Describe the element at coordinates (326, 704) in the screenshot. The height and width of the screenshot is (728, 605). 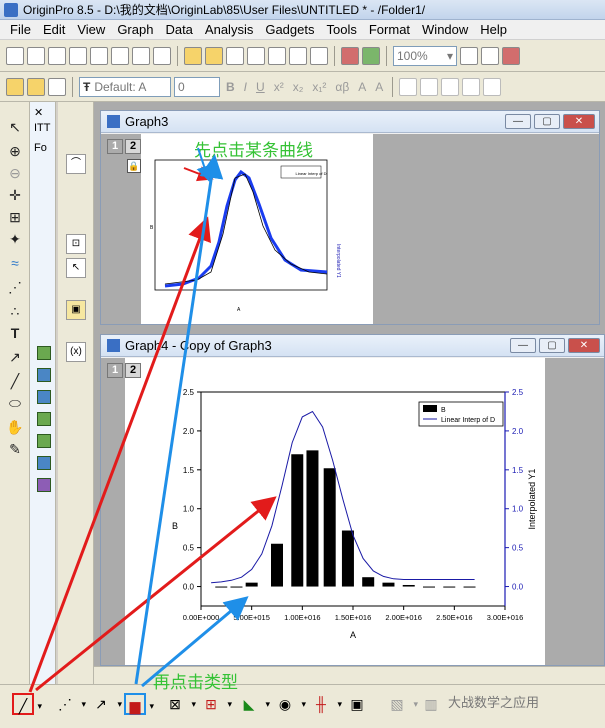
I see `hi-lo-close-button: ╫ ▾` at that location.